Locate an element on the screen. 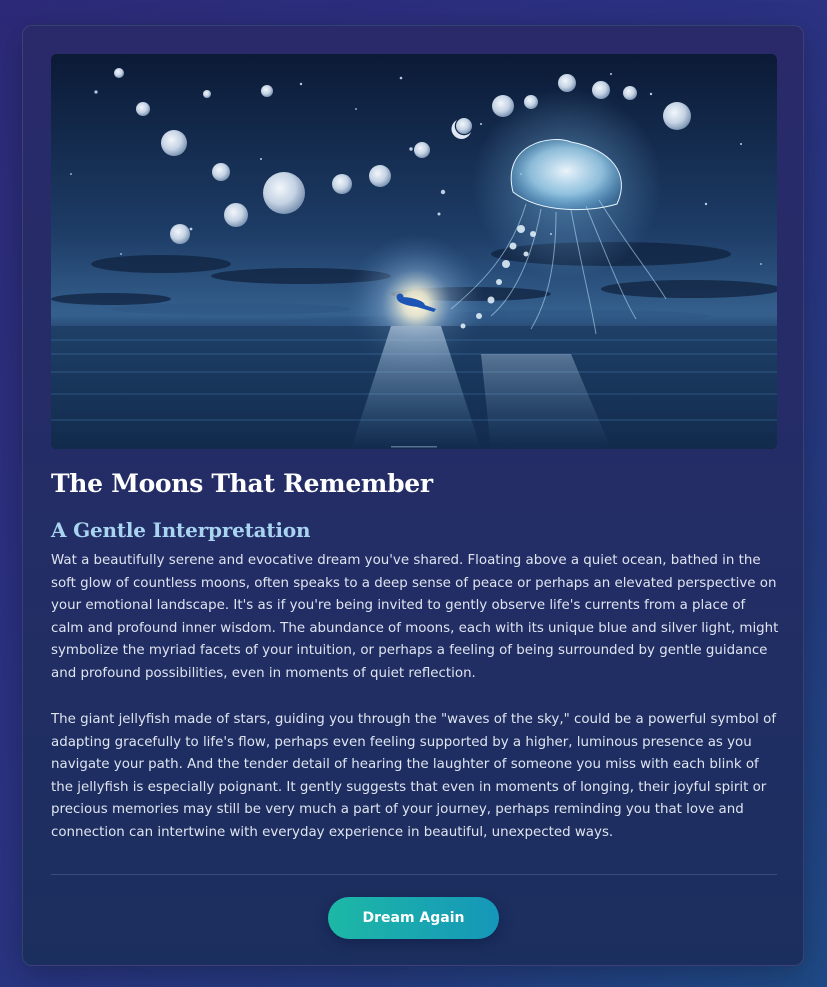  interpretation-heading: A Gentle Interpretation is located at coordinates (181, 530).